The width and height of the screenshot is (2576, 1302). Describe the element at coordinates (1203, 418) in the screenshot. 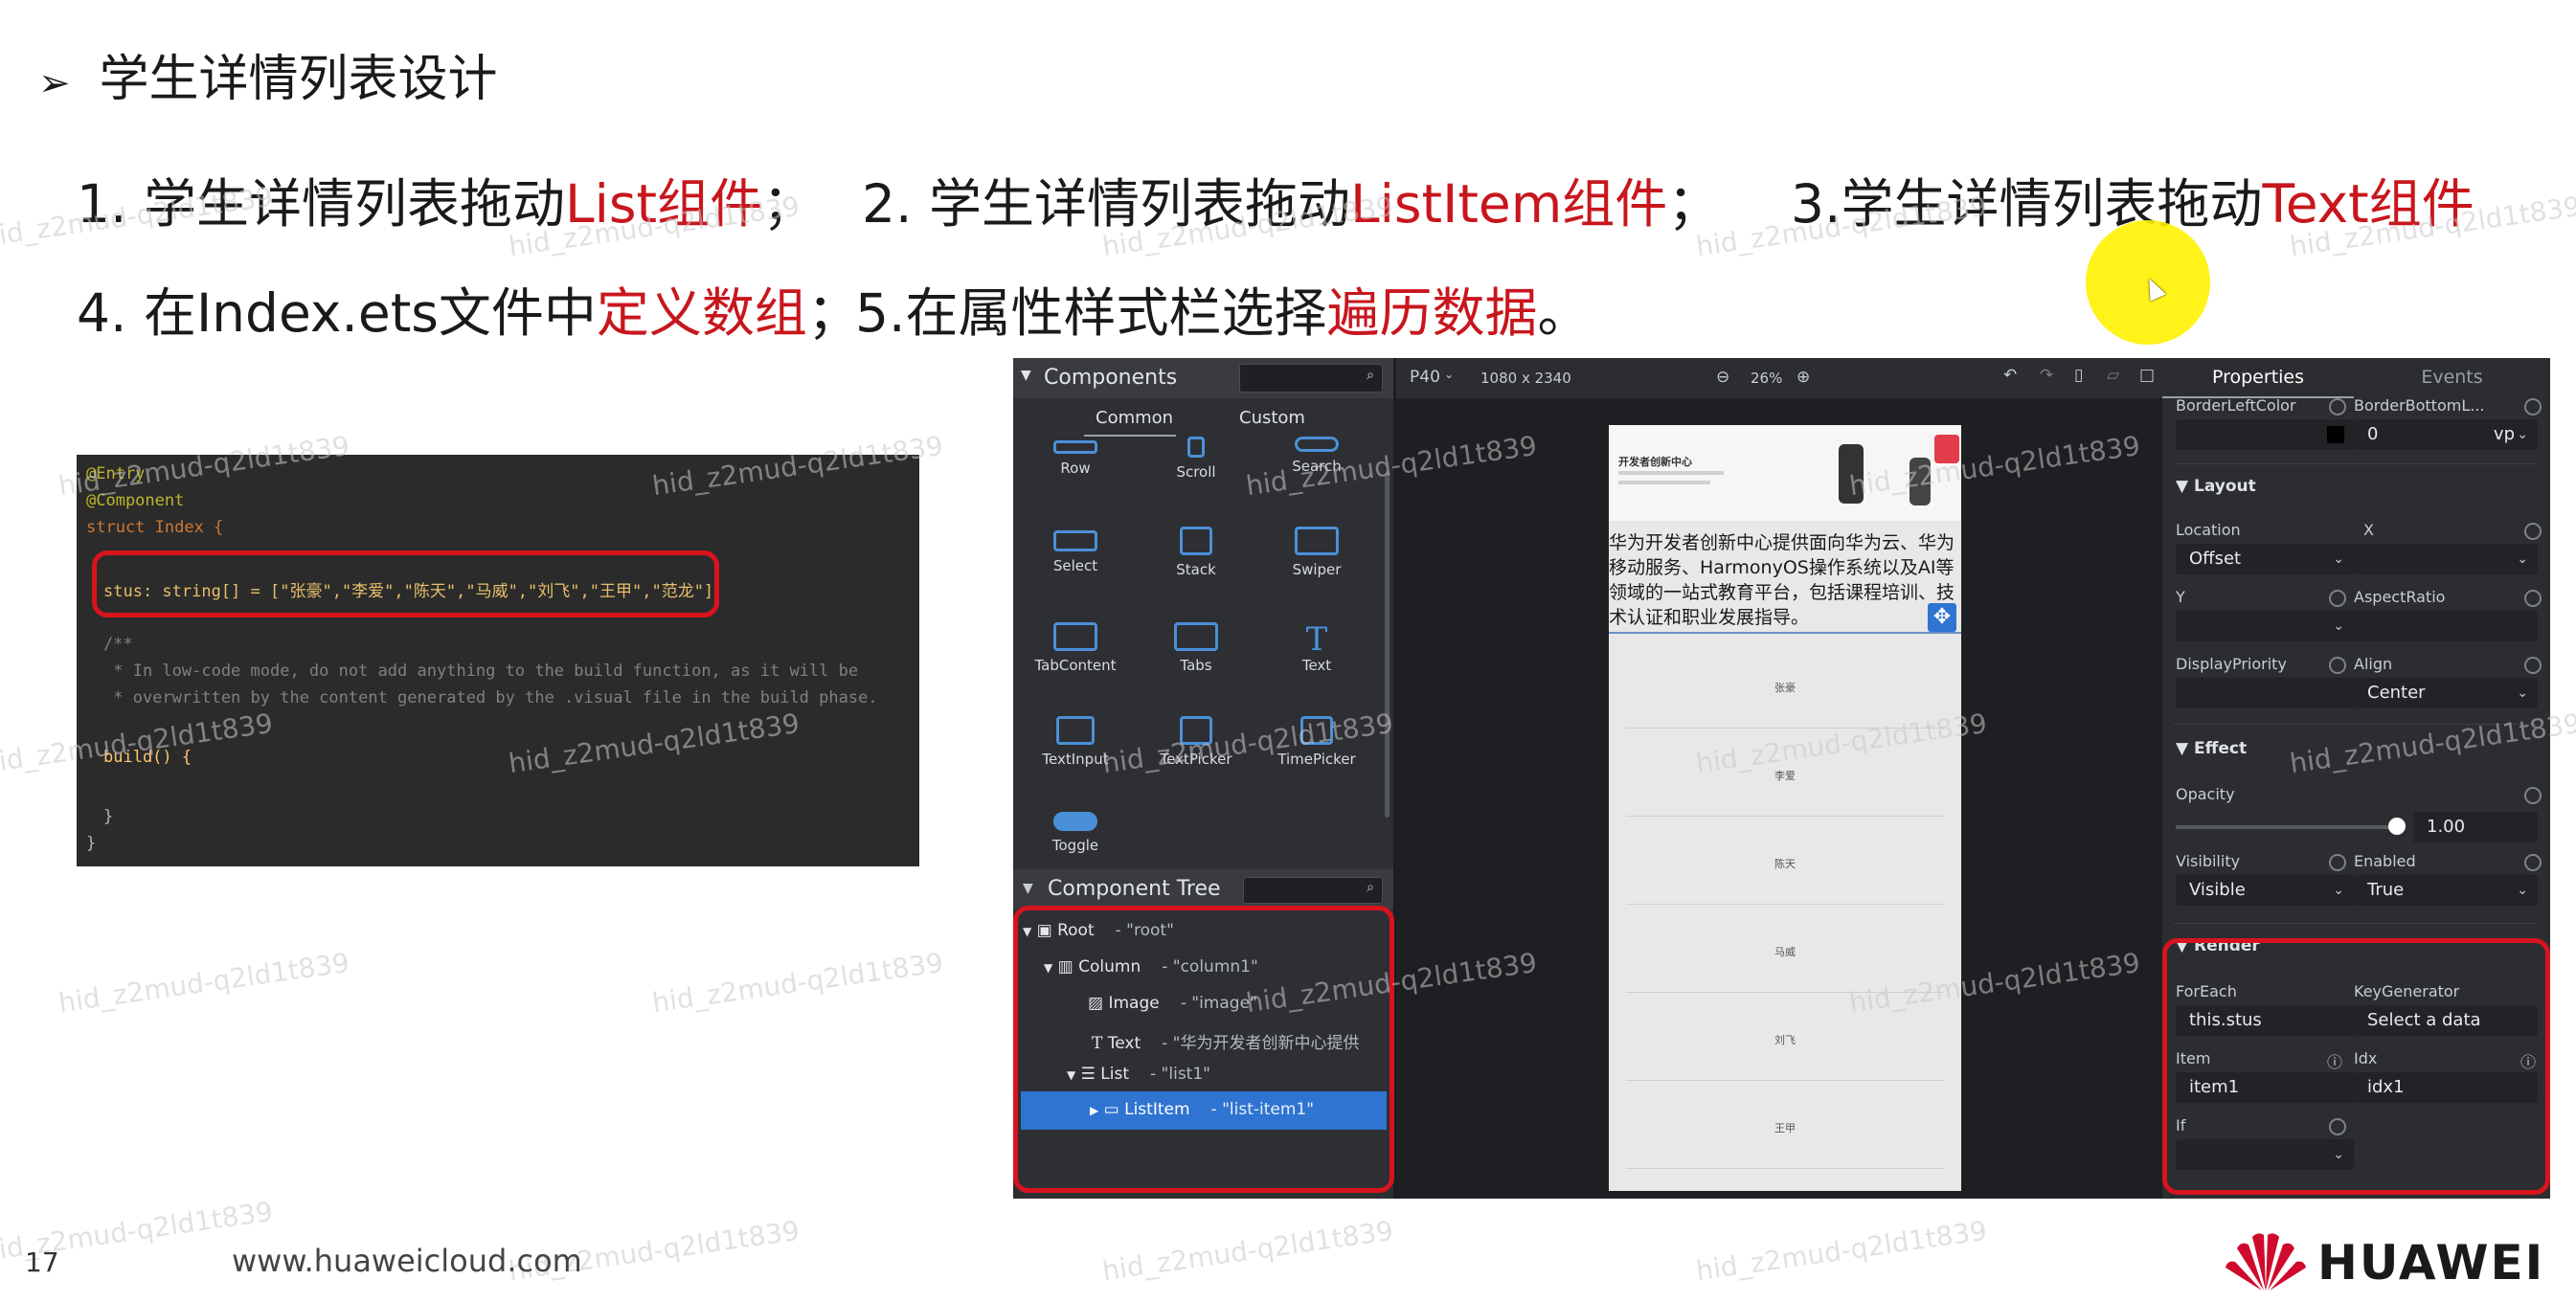

I see `components-tabs: Common Custom` at that location.